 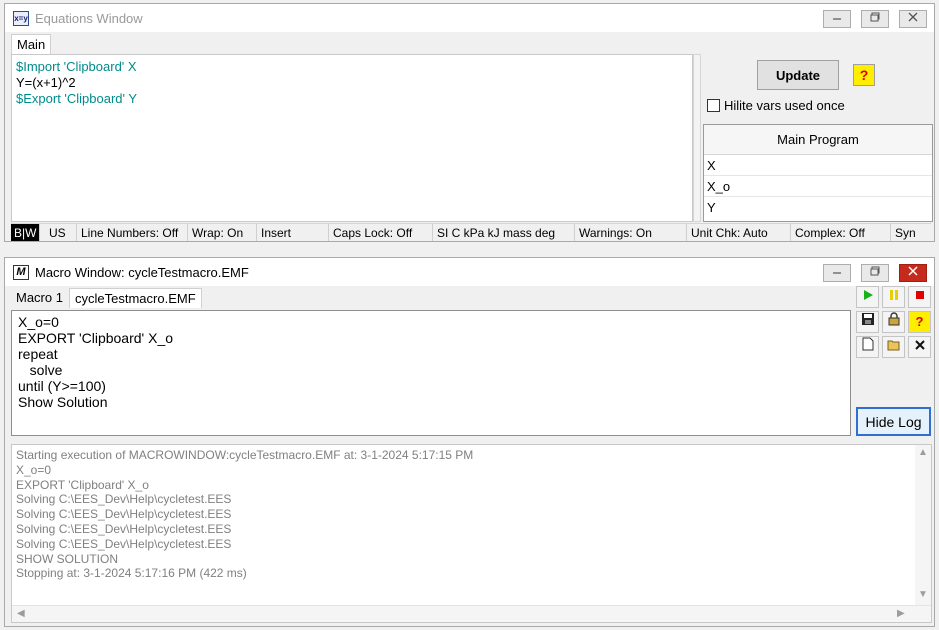 I want to click on status-complex: Complex: Off, so click(x=841, y=232).